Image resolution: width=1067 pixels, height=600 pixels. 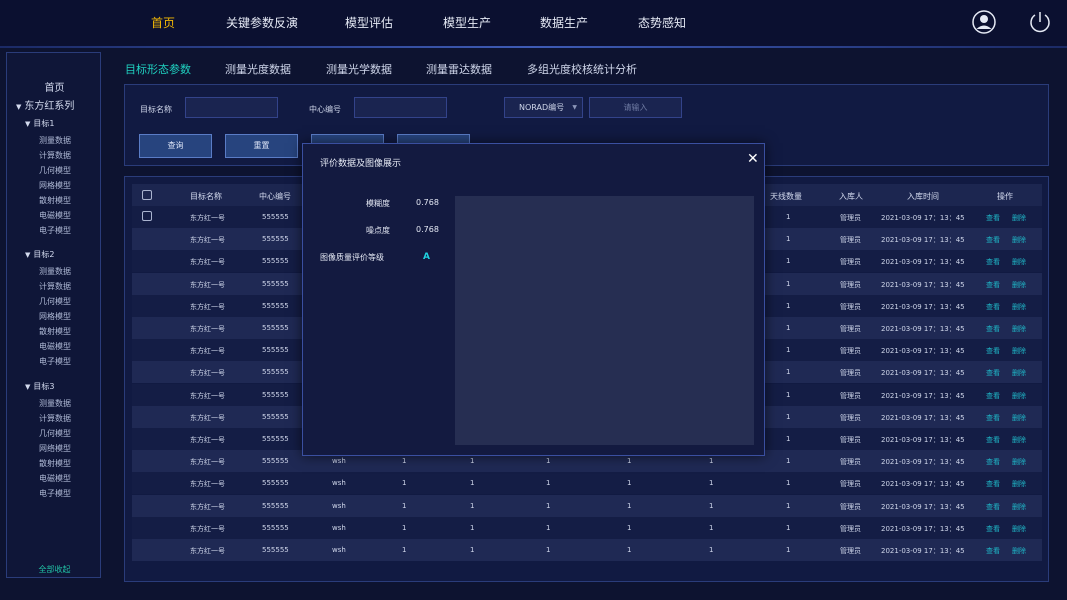 What do you see at coordinates (604, 320) in the screenshot?
I see `image-preview` at bounding box center [604, 320].